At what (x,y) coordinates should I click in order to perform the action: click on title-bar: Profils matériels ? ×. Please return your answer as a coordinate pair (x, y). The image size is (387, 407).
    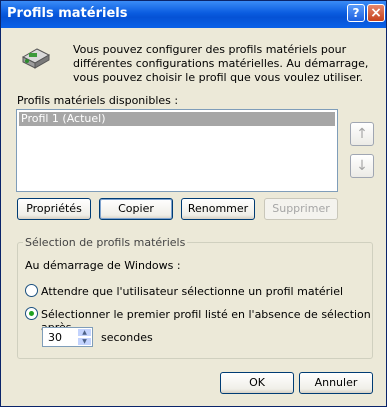
    Looking at the image, I should click on (193, 14).